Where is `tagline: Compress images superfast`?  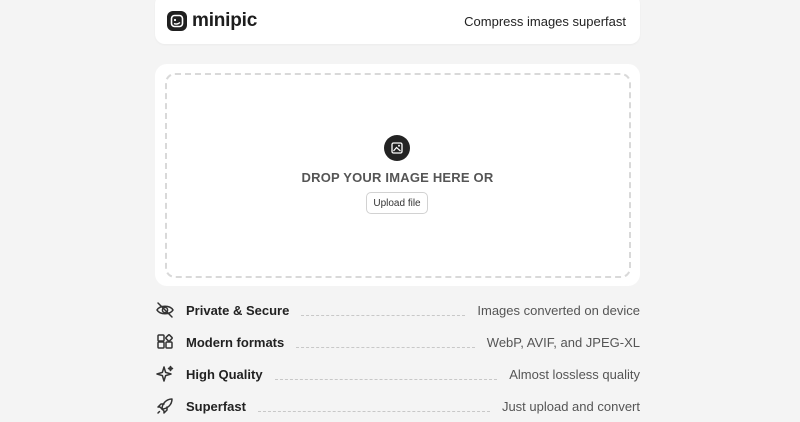
tagline: Compress images superfast is located at coordinates (545, 21).